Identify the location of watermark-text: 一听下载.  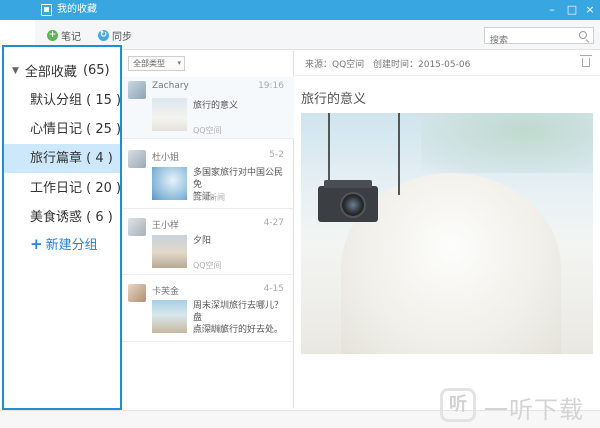
(534, 410).